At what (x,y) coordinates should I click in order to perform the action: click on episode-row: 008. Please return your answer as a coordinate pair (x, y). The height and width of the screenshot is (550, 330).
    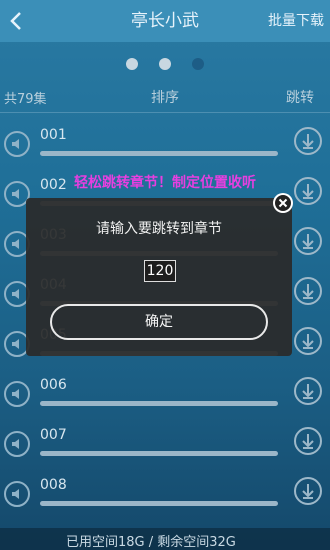
    Looking at the image, I should click on (165, 499).